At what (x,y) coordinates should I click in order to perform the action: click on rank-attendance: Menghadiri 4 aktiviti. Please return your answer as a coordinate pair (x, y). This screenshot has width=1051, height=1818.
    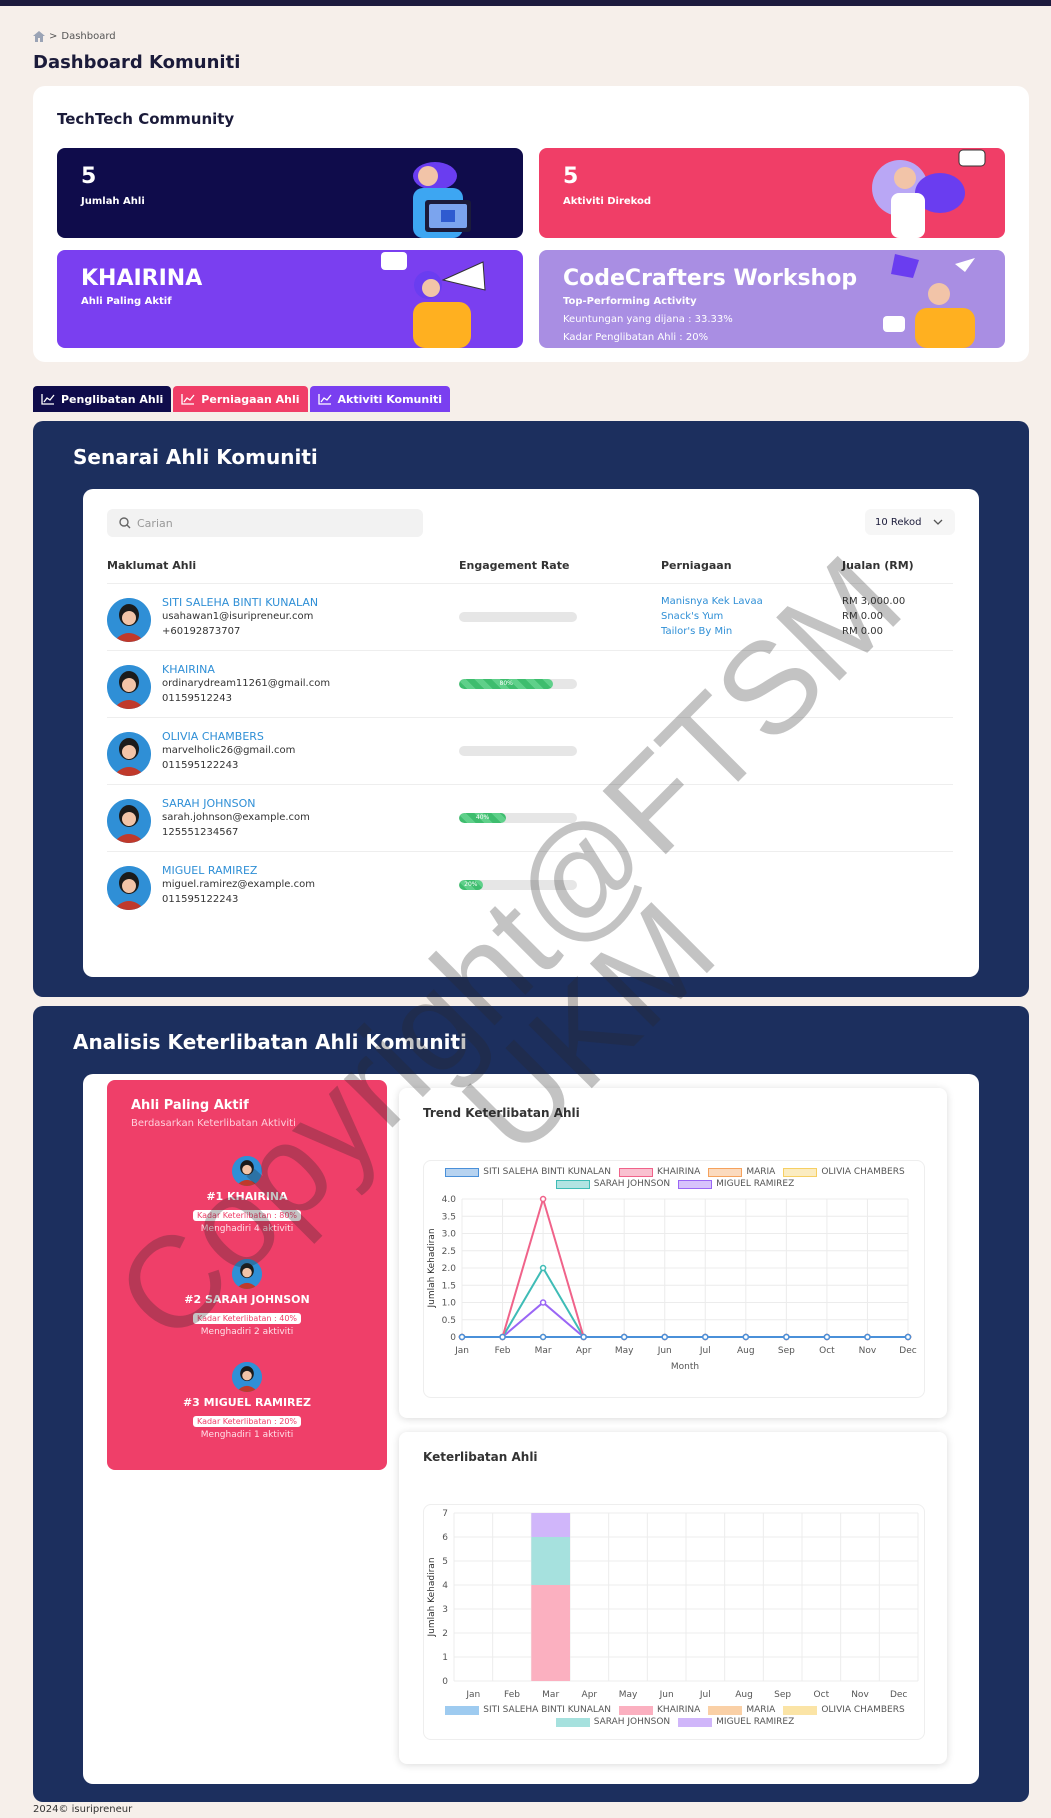
    Looking at the image, I should click on (247, 1229).